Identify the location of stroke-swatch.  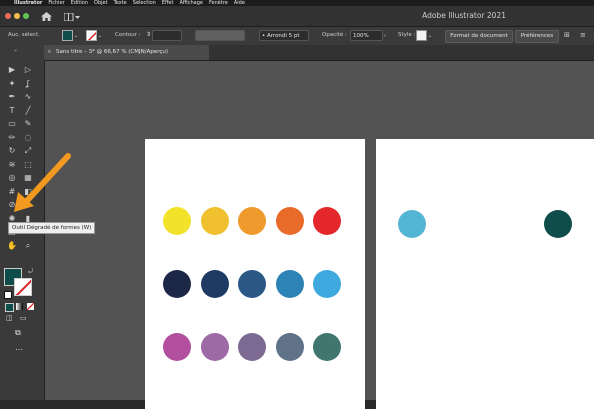
(91, 35).